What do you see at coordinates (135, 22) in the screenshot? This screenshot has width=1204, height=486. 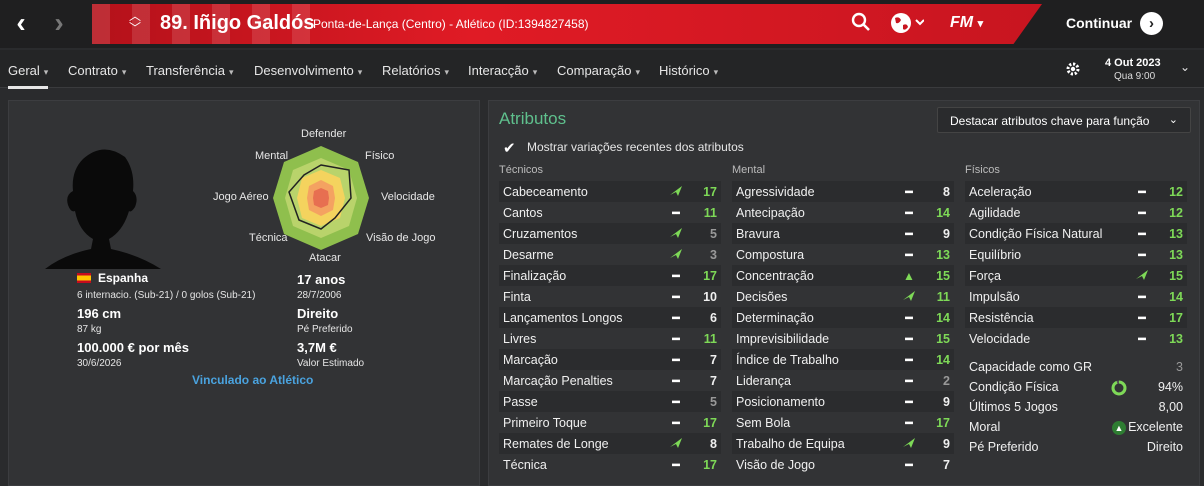 I see `player-up-down-icon: ︿ ﹀` at bounding box center [135, 22].